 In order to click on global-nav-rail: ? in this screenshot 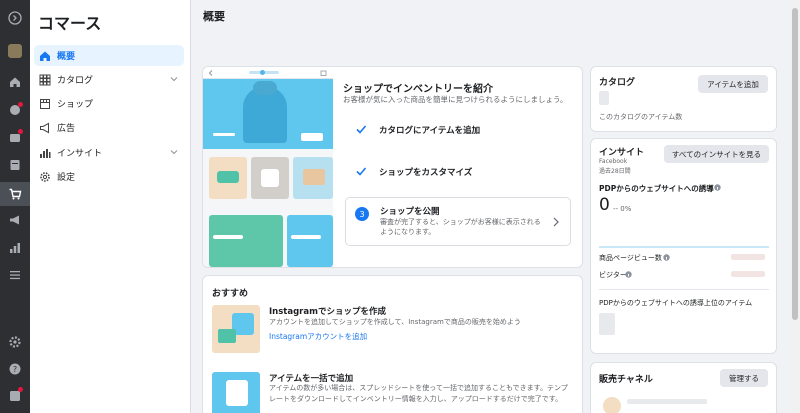, I will do `click(15, 206)`.